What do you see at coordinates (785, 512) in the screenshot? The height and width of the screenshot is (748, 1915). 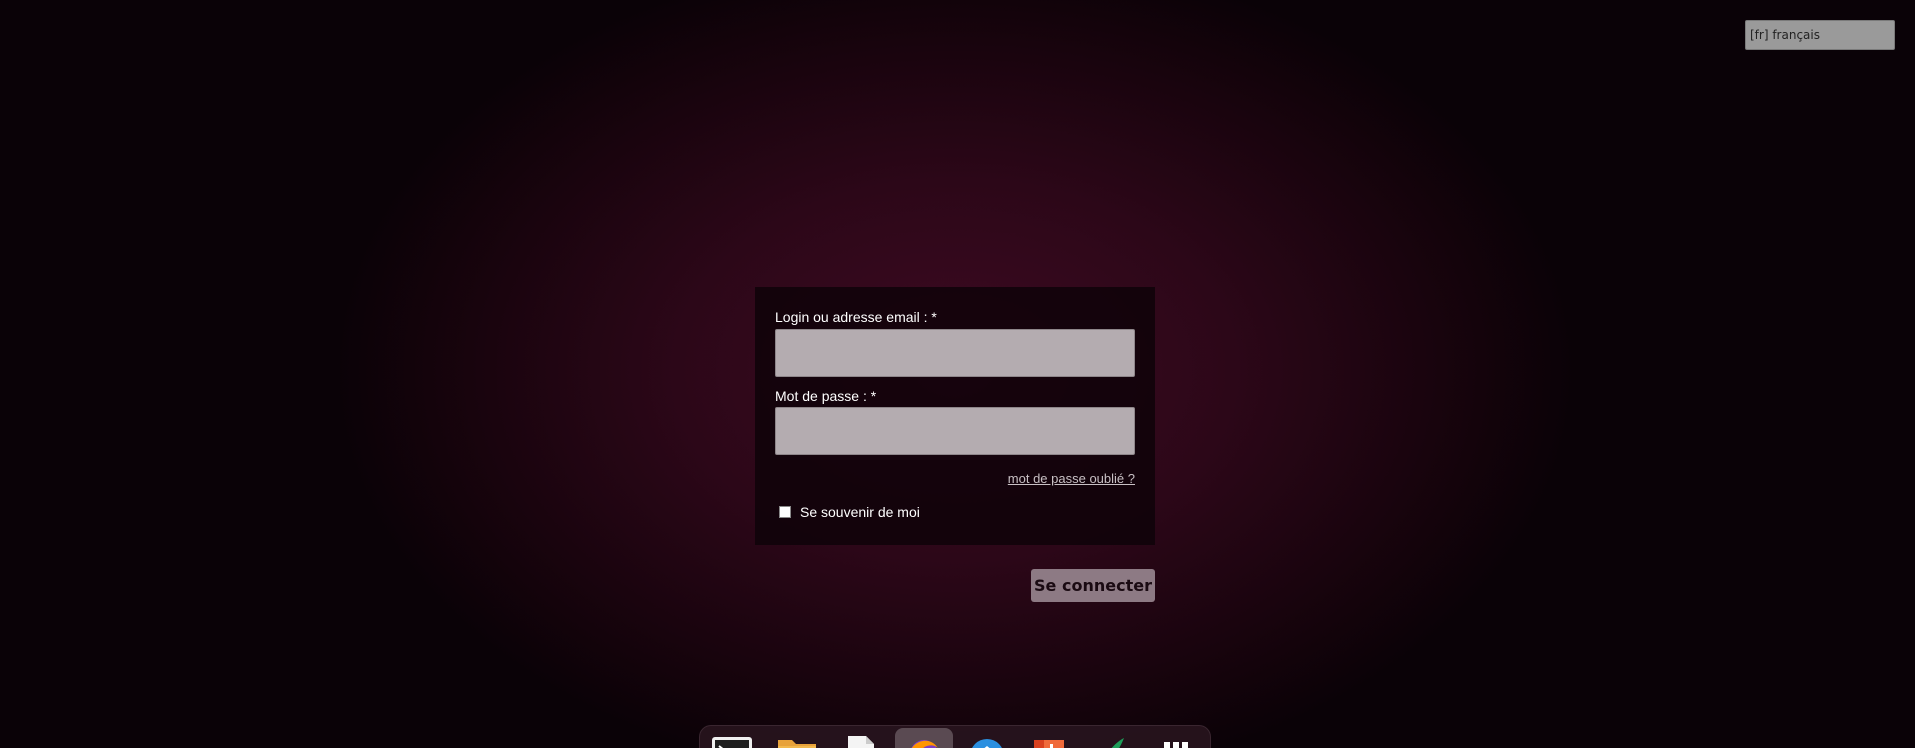 I see `remember-me-checkbox` at bounding box center [785, 512].